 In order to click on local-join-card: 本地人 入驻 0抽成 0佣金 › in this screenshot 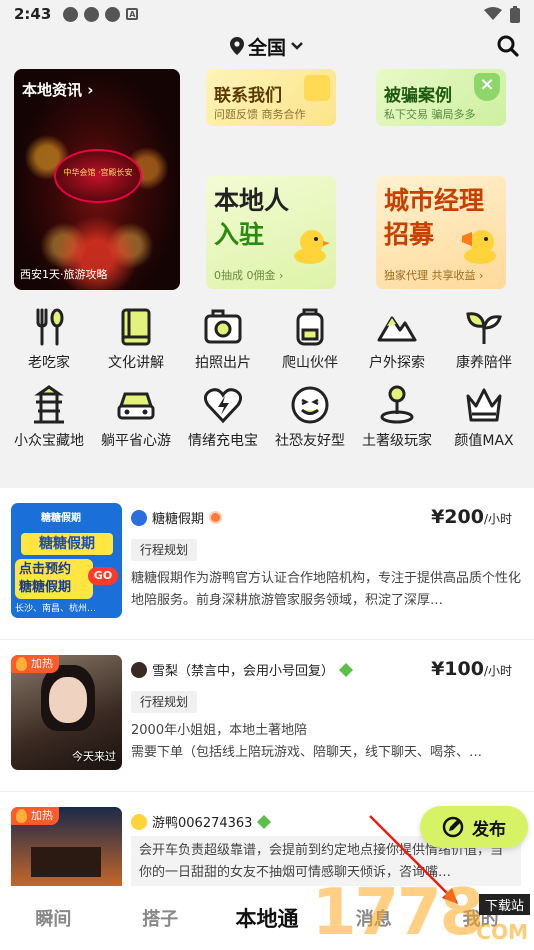, I will do `click(271, 232)`.